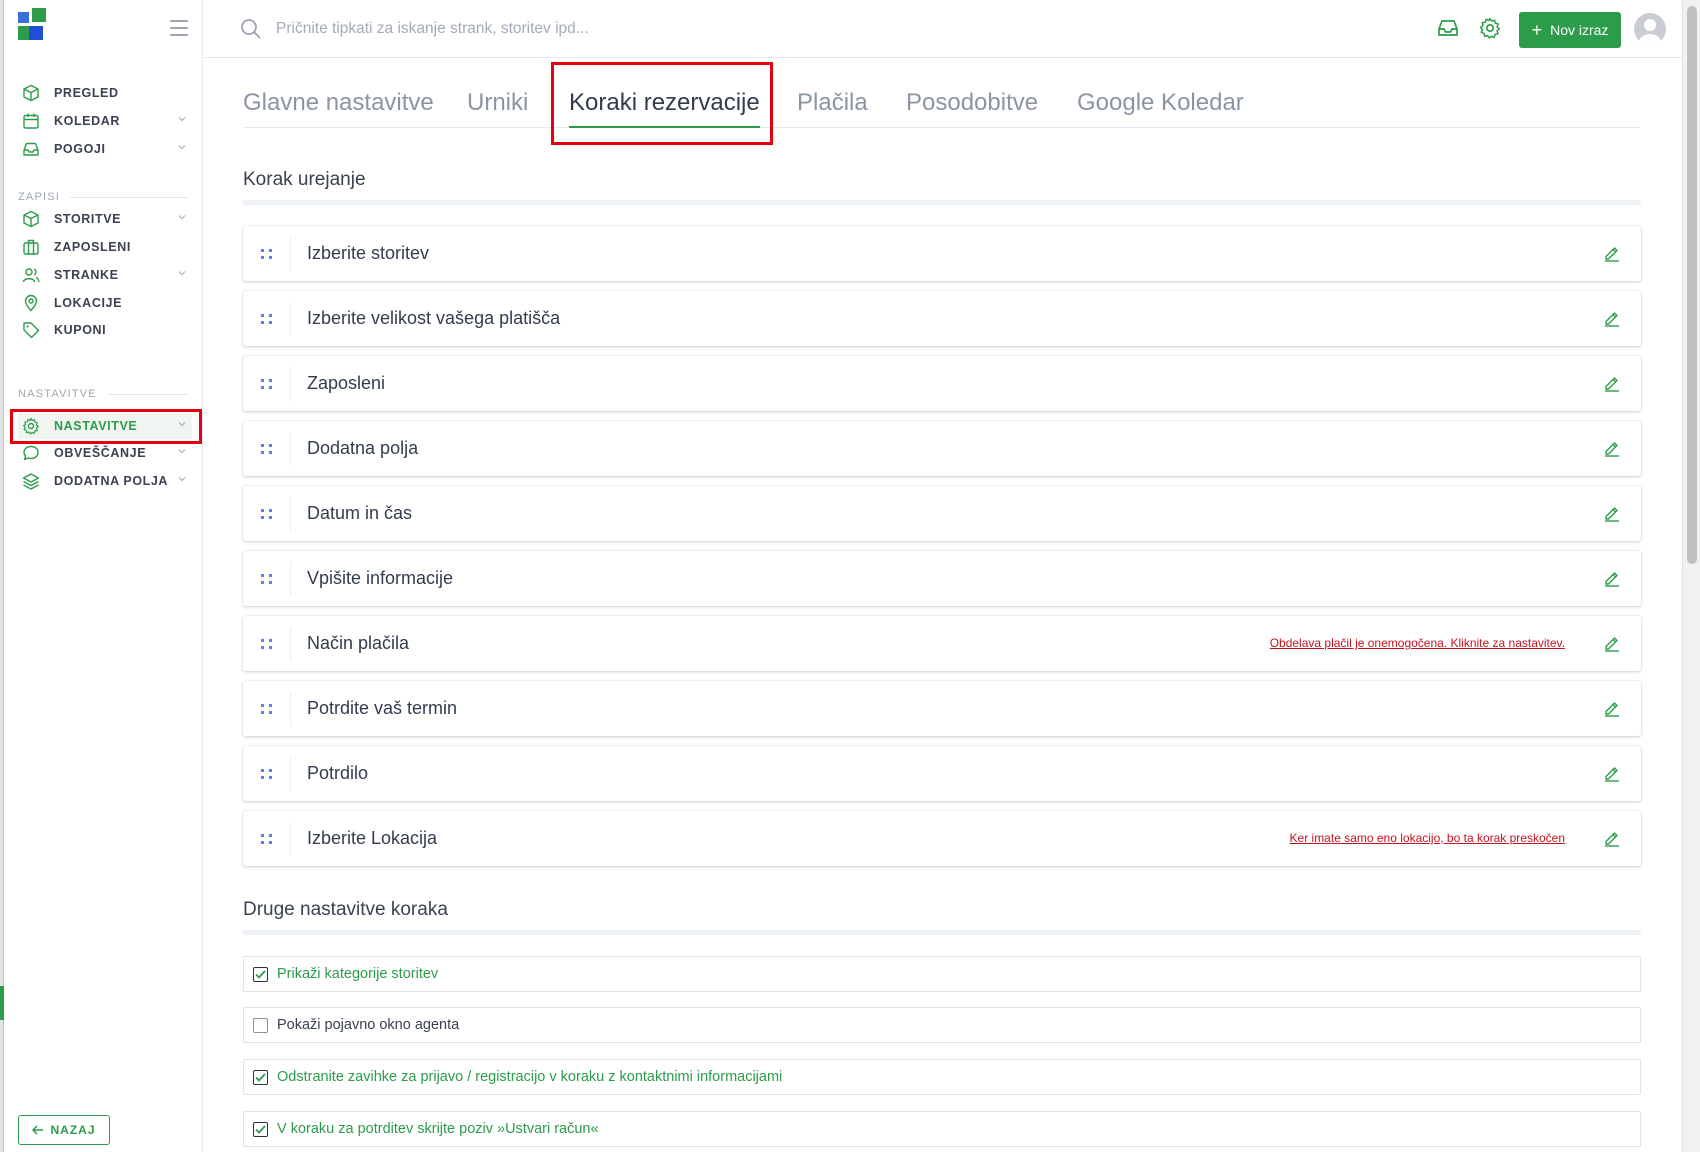 The height and width of the screenshot is (1152, 1700). Describe the element at coordinates (1692, 285) in the screenshot. I see `scrollbar-thumb` at that location.